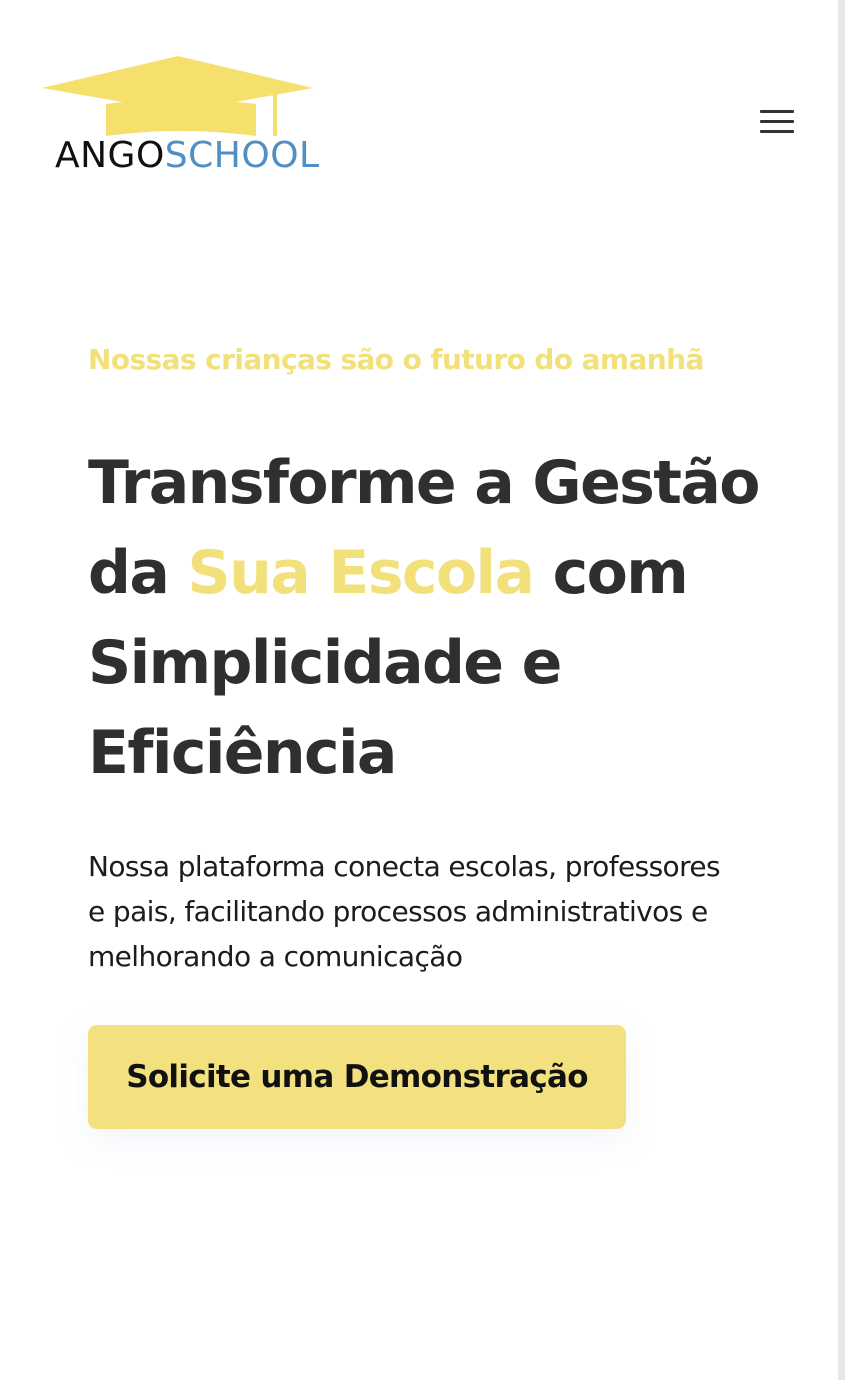 Image resolution: width=845 pixels, height=1380 pixels. I want to click on headline-highlight: Sua Escola, so click(361, 573).